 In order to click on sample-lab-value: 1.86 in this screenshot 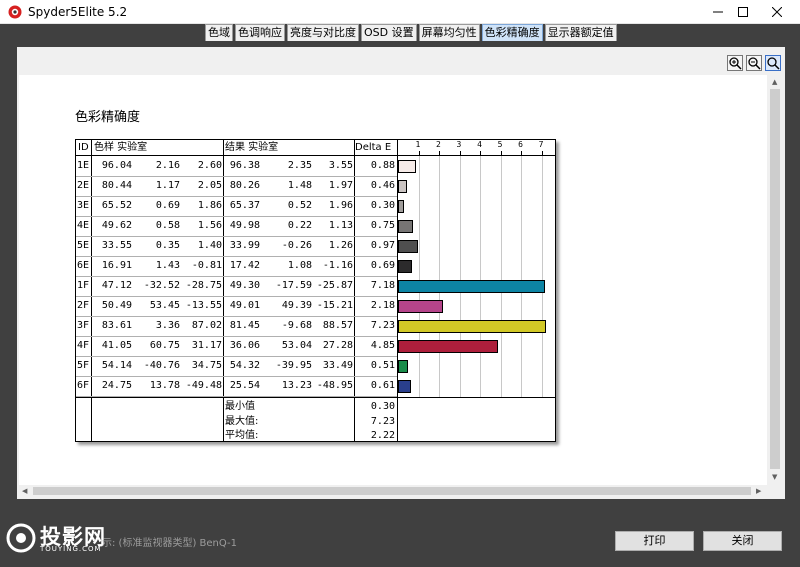, I will do `click(209, 205)`.